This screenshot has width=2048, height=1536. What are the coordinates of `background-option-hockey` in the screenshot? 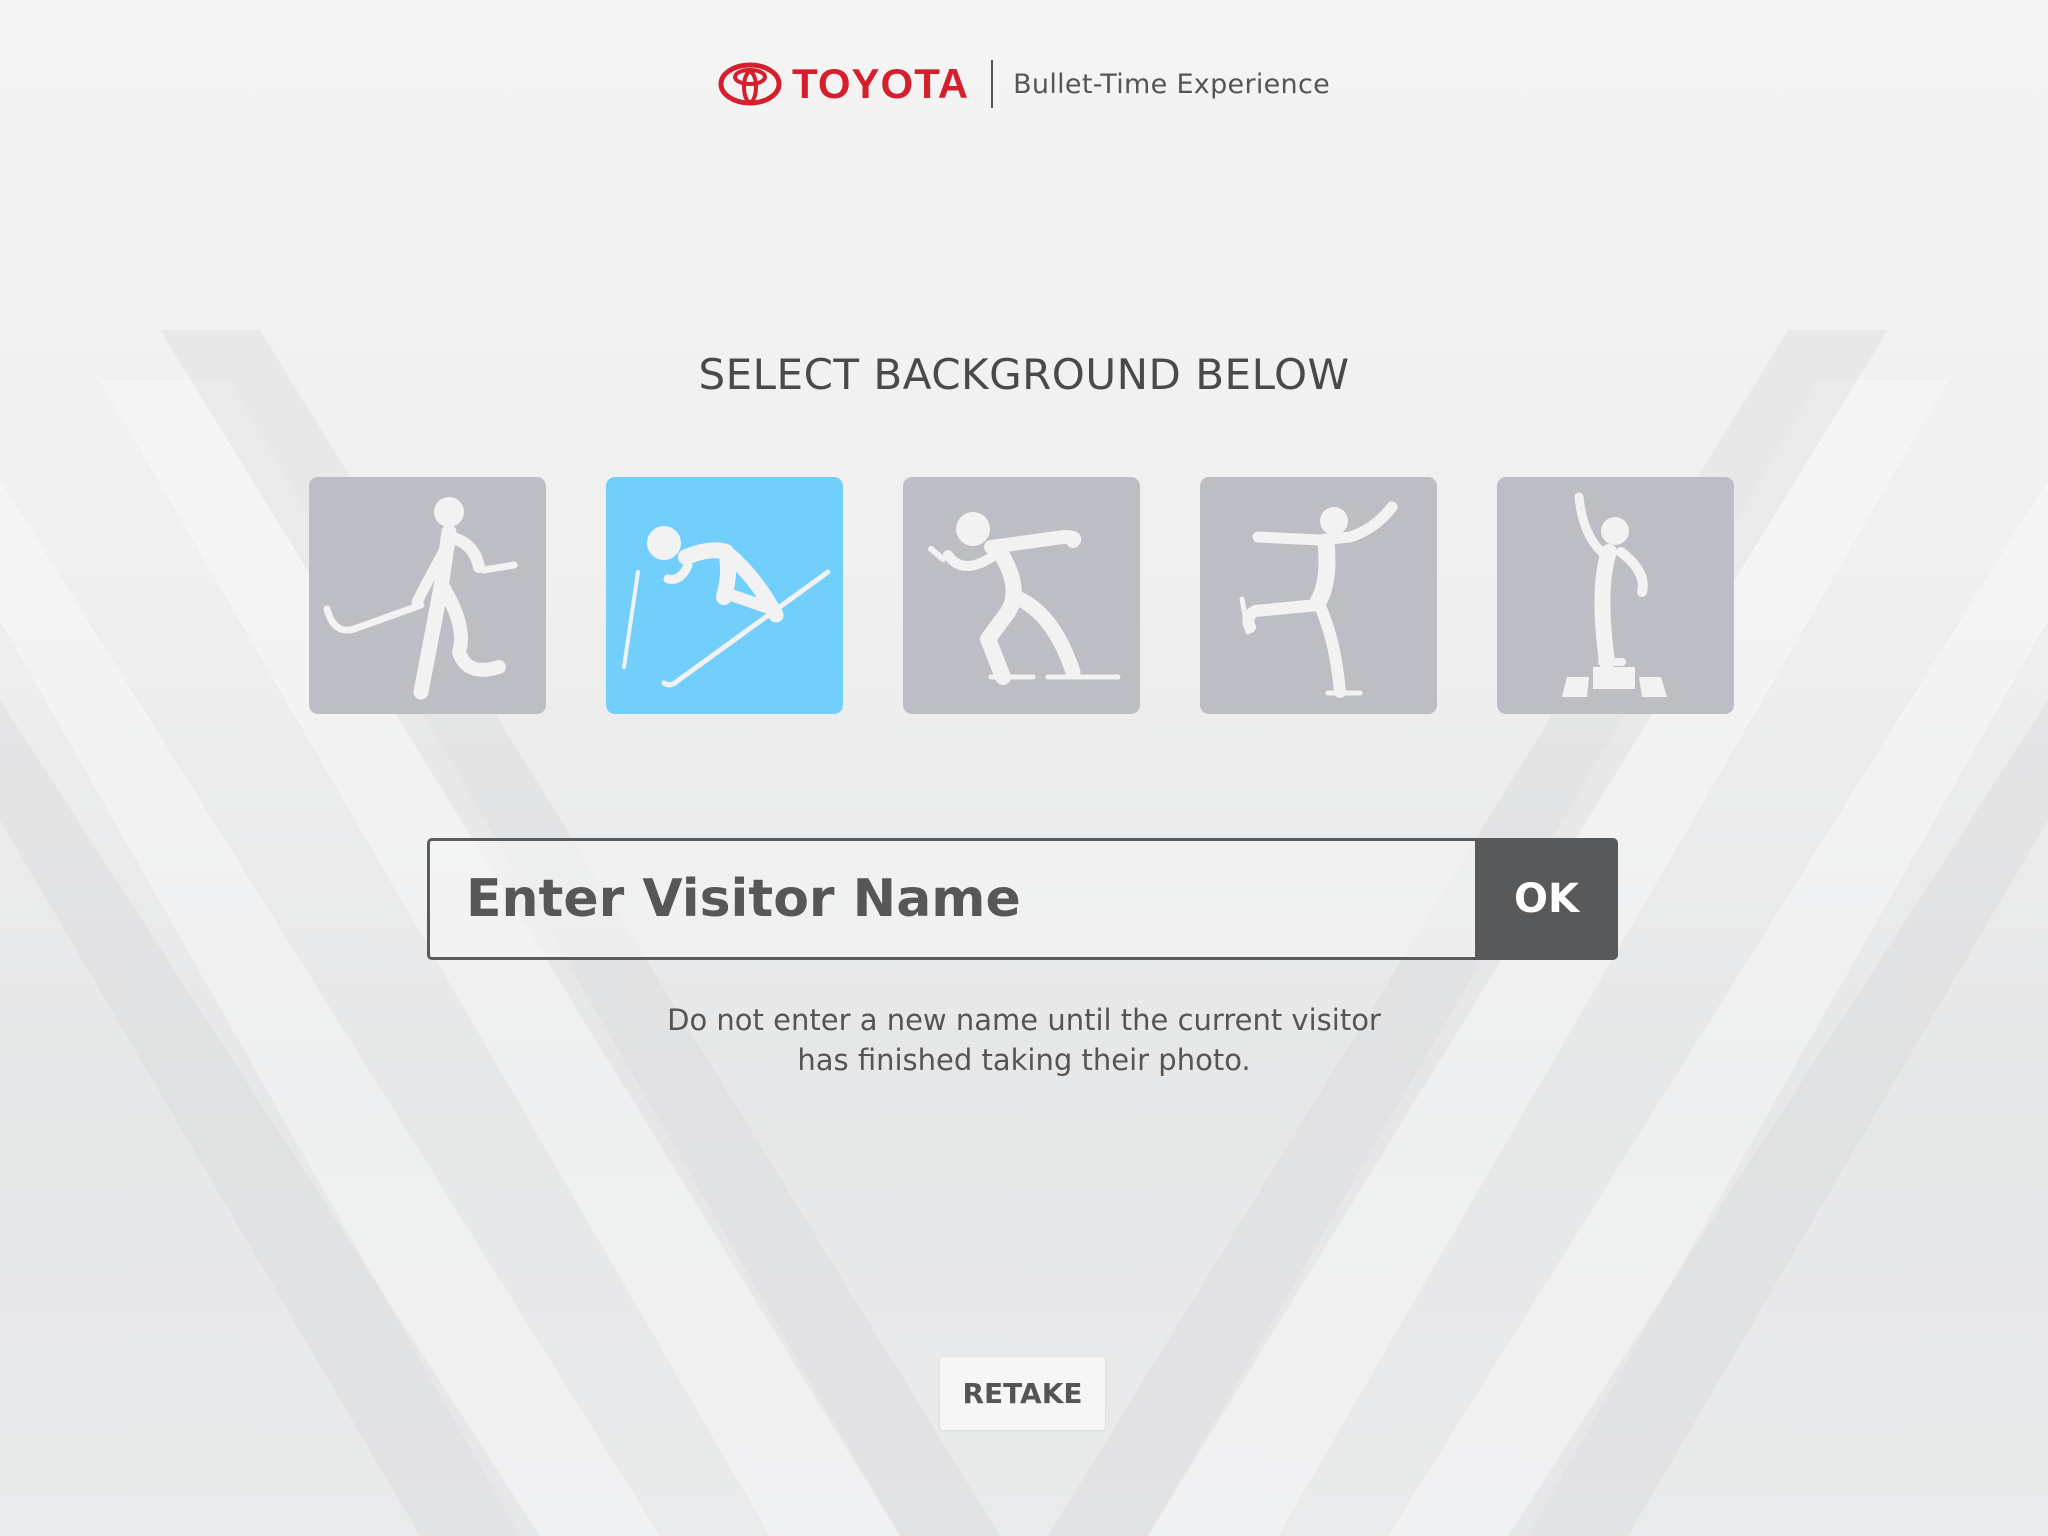 It's located at (427, 595).